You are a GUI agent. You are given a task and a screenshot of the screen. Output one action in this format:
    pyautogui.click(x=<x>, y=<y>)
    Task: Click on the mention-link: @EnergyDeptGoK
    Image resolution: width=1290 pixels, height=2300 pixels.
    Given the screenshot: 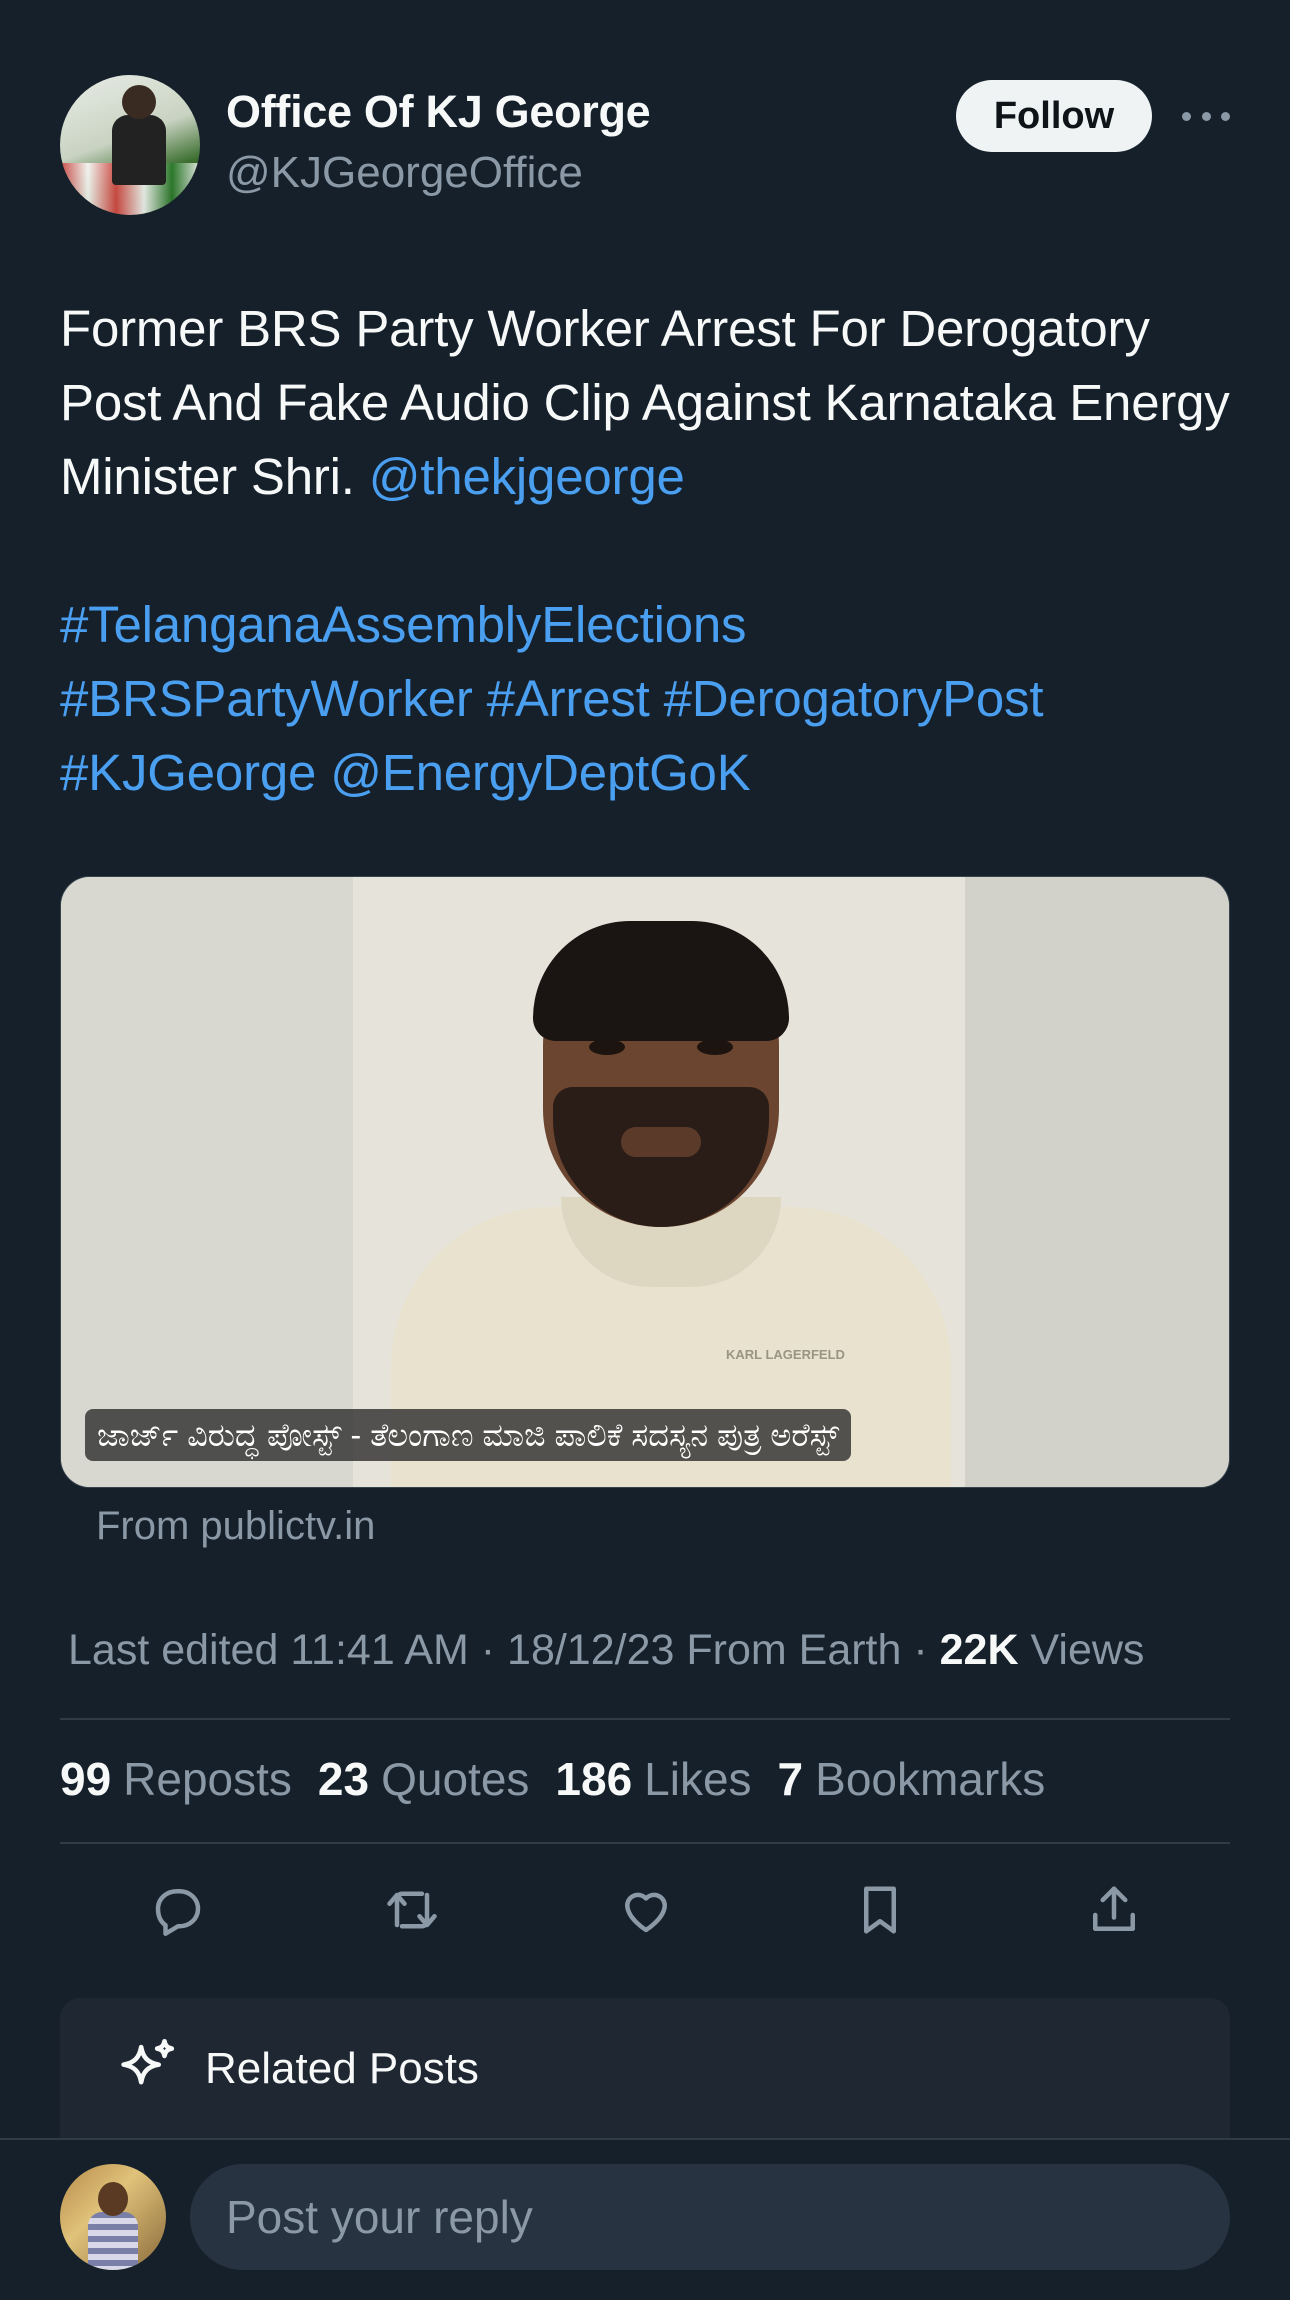 What is the action you would take?
    pyautogui.click(x=540, y=772)
    